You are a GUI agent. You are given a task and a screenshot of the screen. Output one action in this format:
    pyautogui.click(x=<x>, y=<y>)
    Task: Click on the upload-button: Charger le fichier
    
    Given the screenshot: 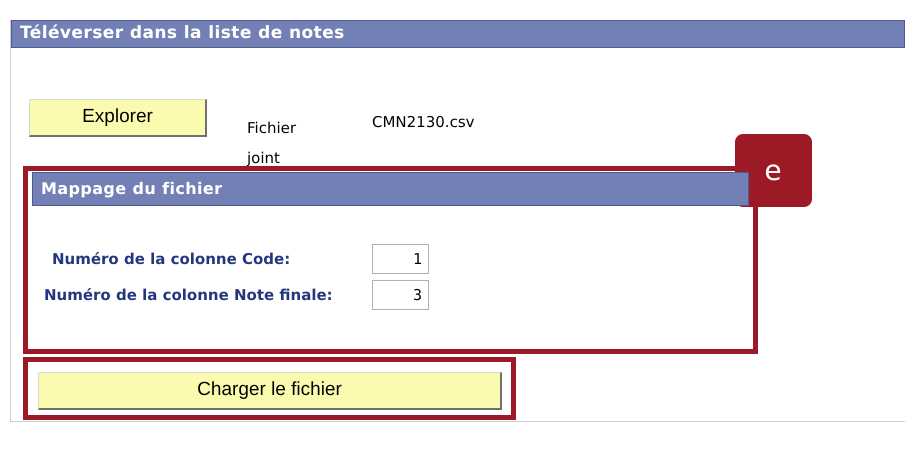 What is the action you would take?
    pyautogui.click(x=270, y=391)
    